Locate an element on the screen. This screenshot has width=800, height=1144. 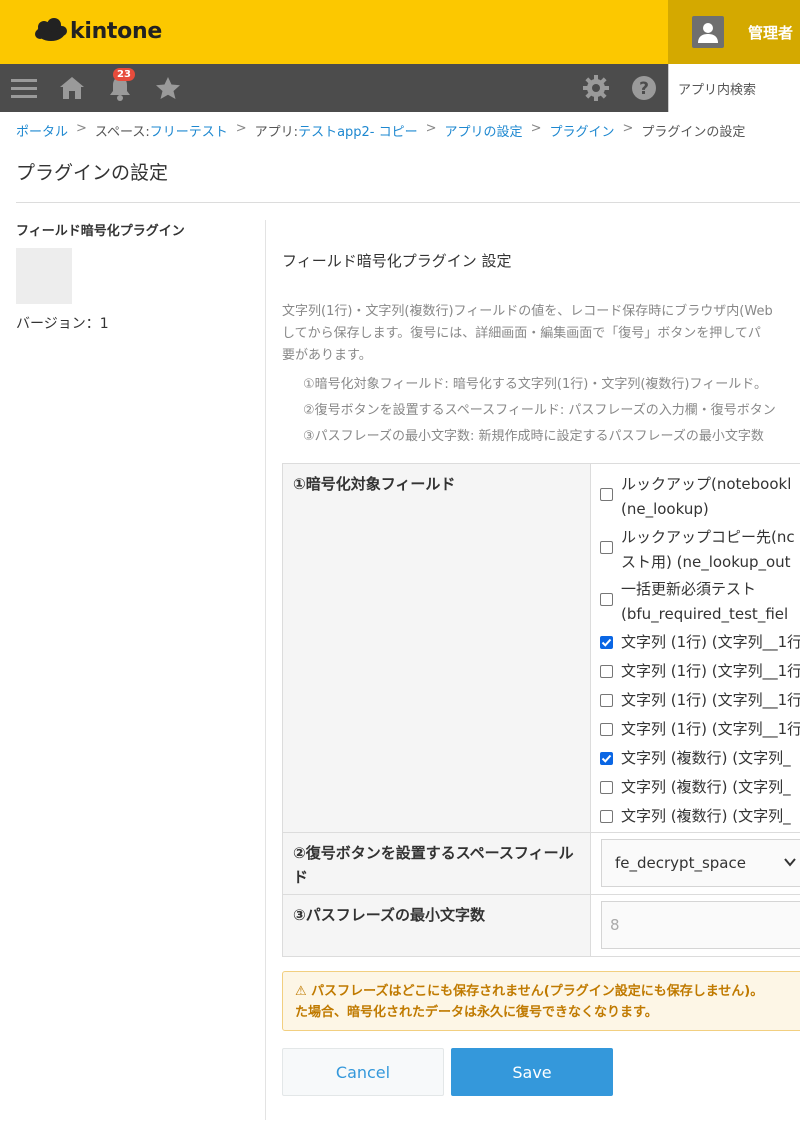
target-field-label-line: (ne_lookup) is located at coordinates (665, 509).